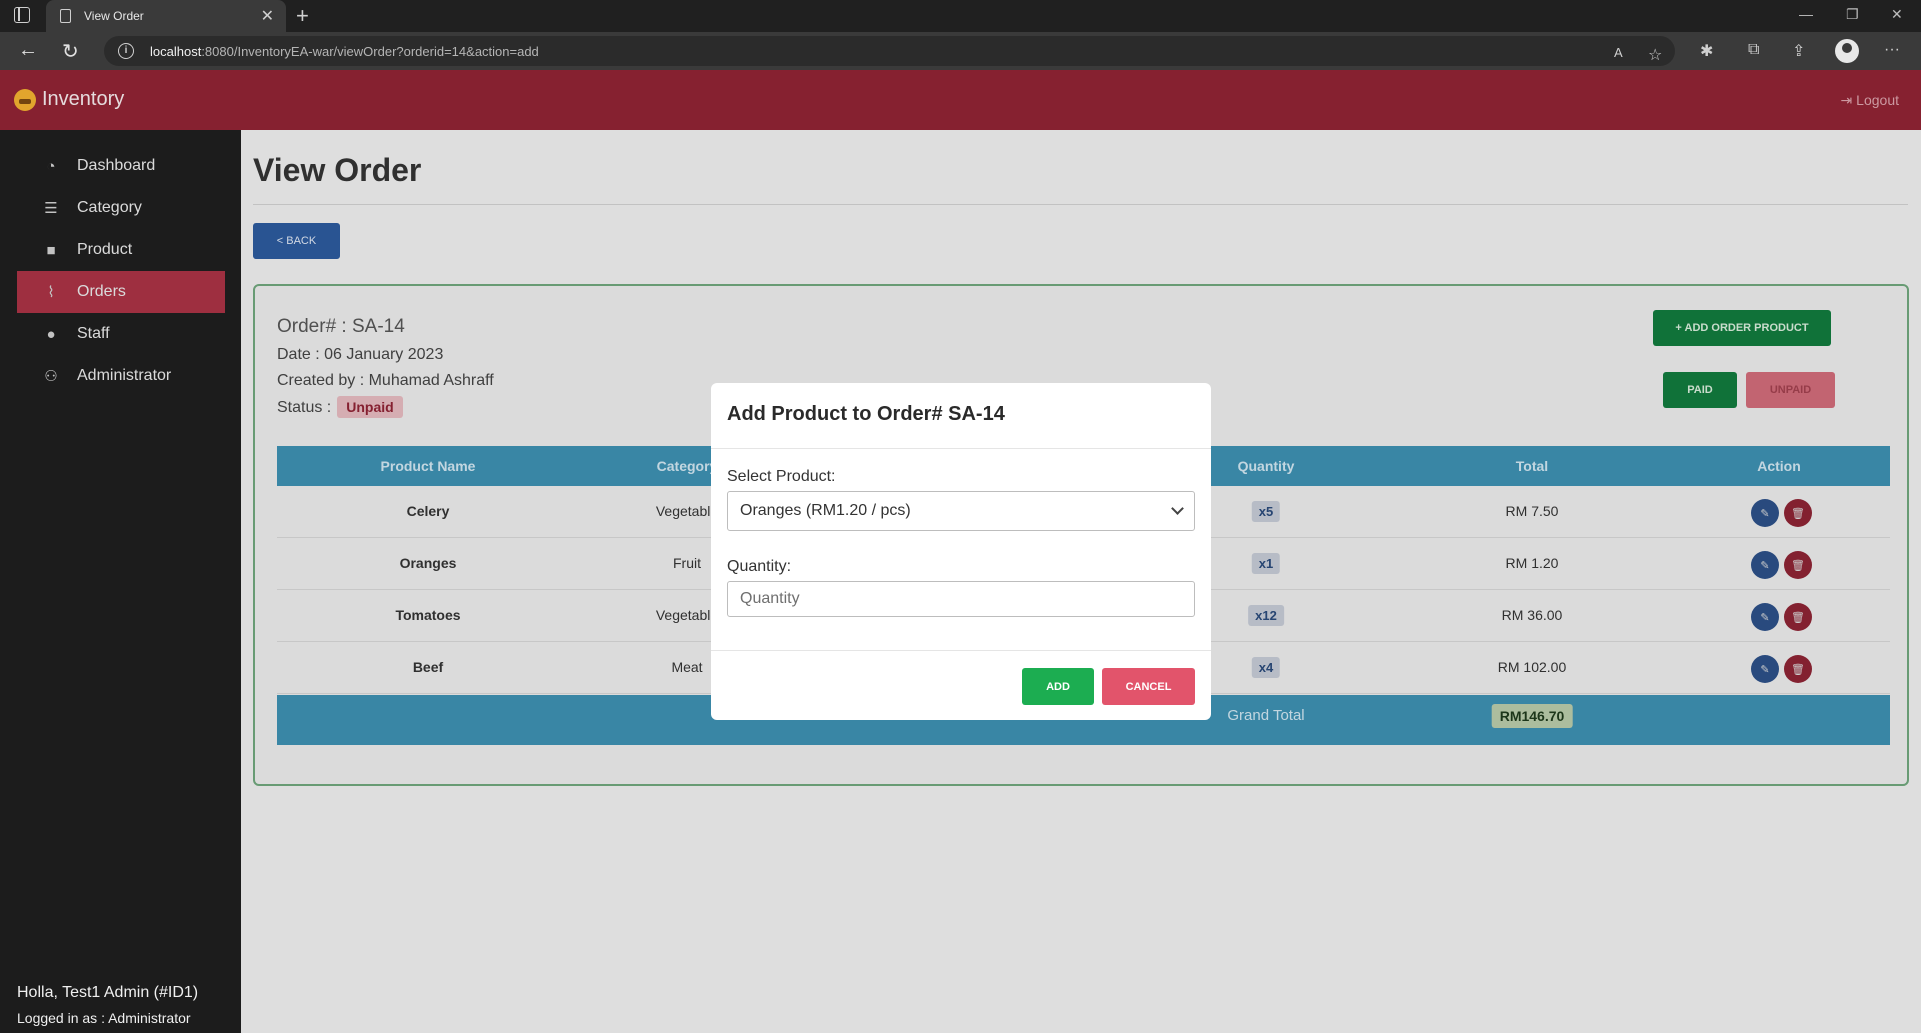  I want to click on minimize-icon: —, so click(1806, 14).